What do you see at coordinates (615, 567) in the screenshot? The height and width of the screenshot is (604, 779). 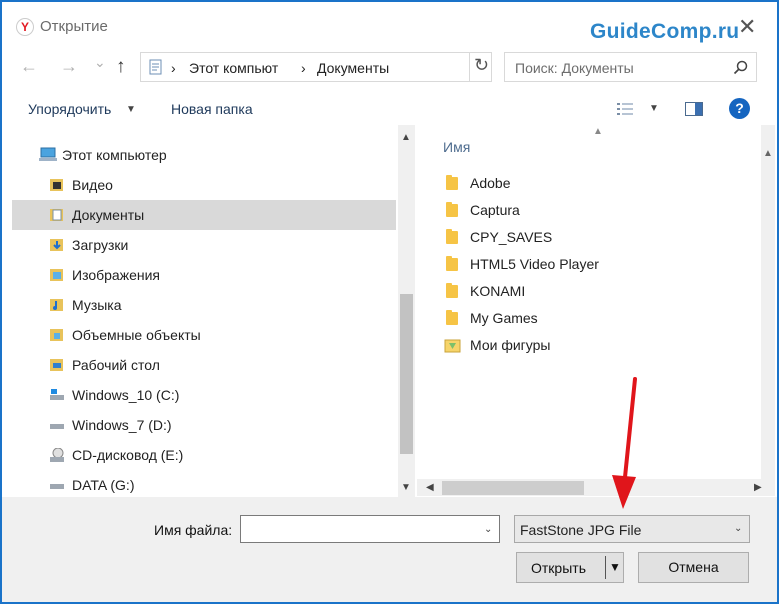 I see `open-options-dropdown-icon: ▼` at bounding box center [615, 567].